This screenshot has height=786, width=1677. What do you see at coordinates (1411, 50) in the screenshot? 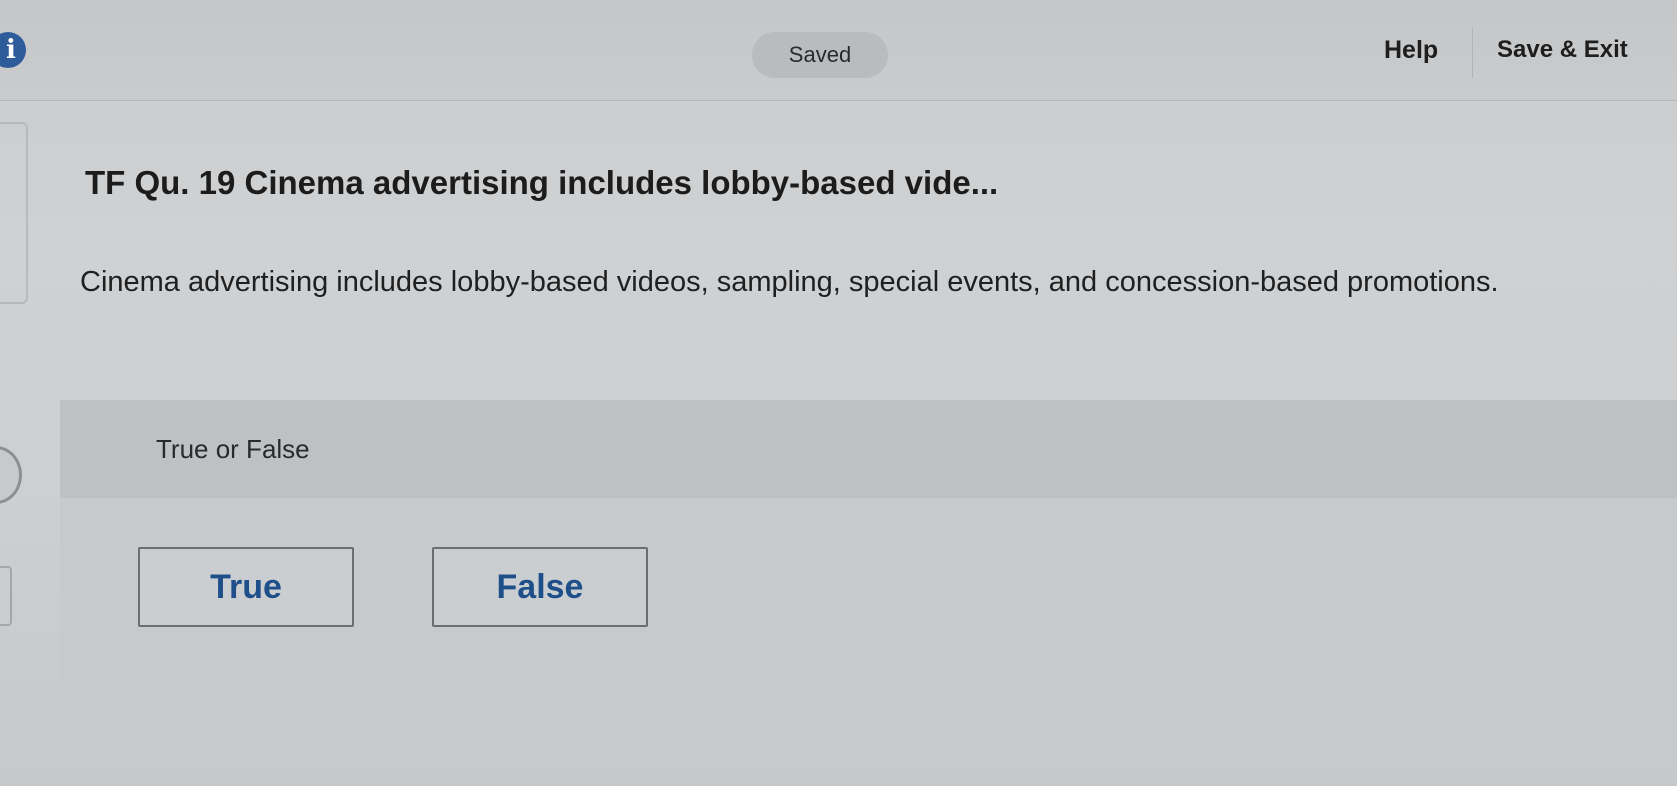
I see `help-button: Help` at bounding box center [1411, 50].